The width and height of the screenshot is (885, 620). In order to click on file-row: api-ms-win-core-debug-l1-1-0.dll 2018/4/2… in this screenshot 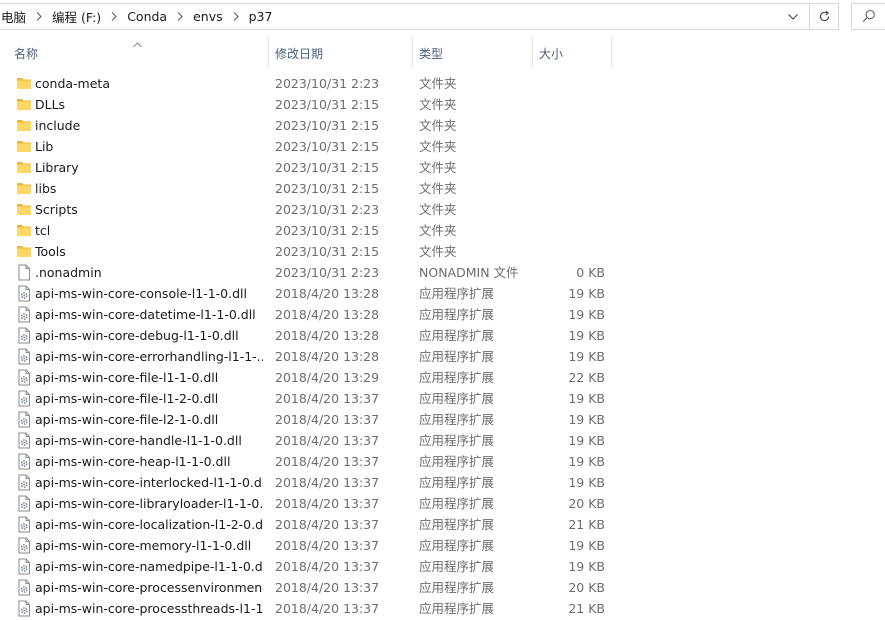, I will do `click(442, 335)`.